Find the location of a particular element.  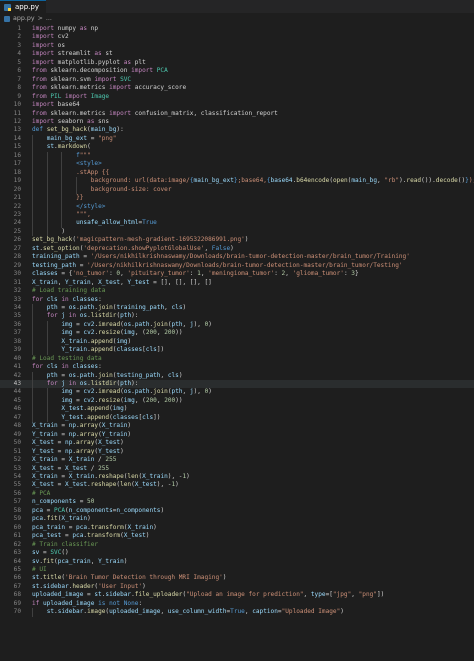

code-line: 10 import base64 is located at coordinates (237, 105).